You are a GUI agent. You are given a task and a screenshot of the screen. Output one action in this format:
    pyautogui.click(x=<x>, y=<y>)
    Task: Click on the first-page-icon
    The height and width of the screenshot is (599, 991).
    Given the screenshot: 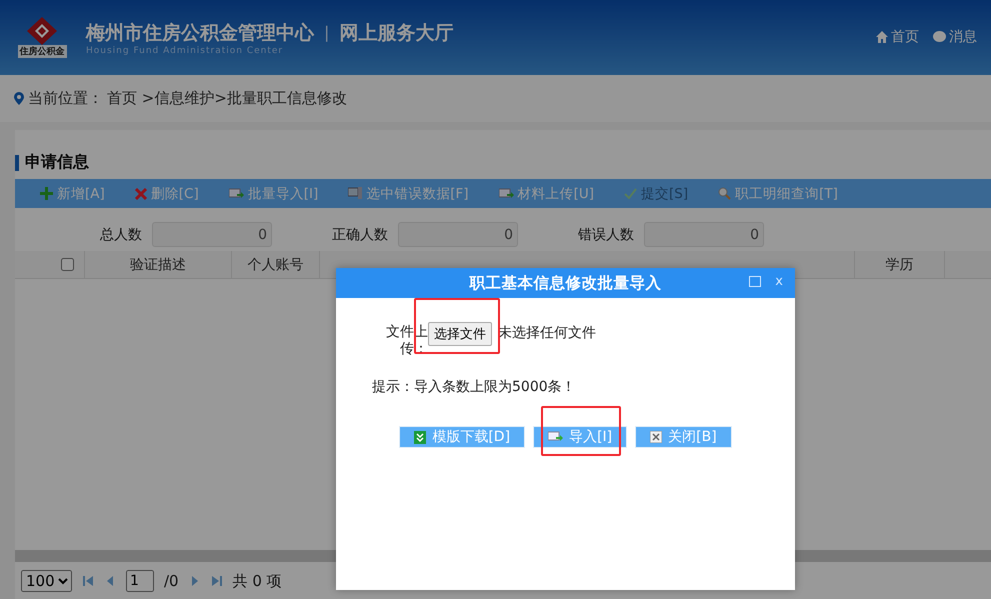 What is the action you would take?
    pyautogui.click(x=88, y=581)
    